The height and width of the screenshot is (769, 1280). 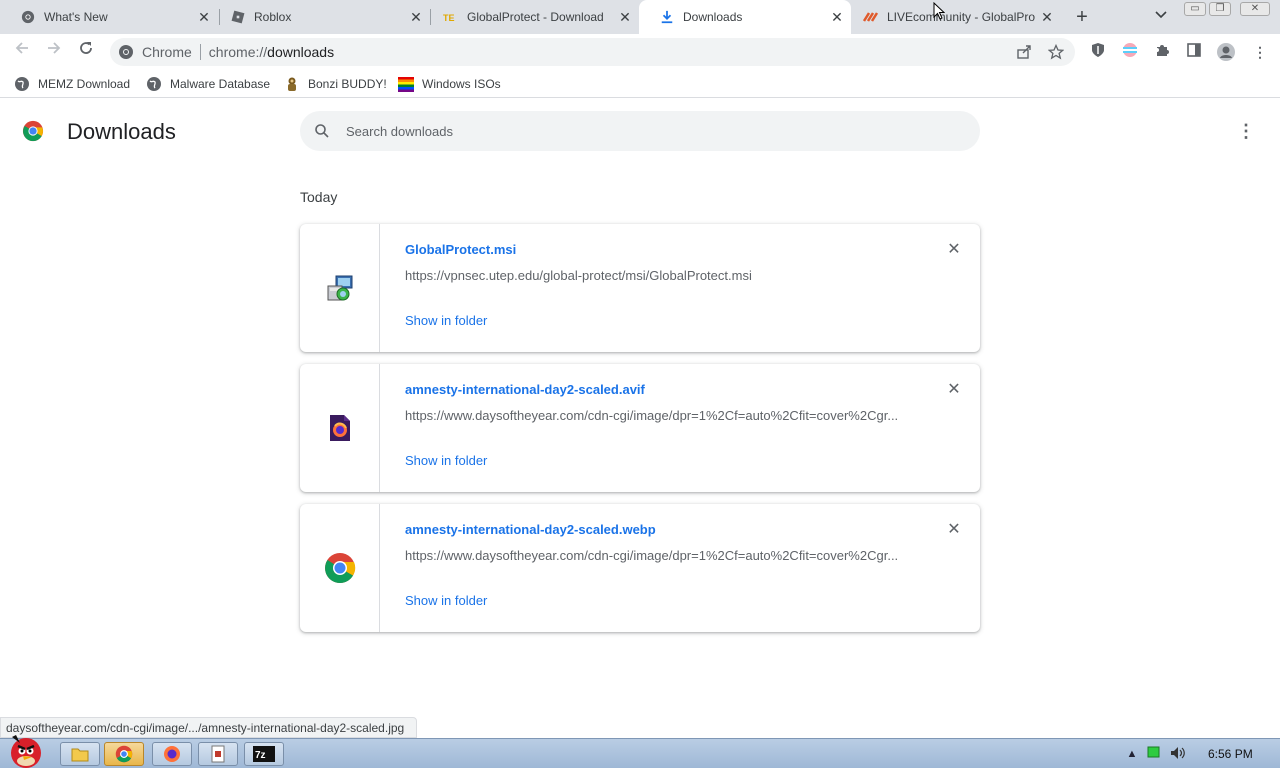 I want to click on bookmark-memz: MEMZ Download, so click(x=72, y=84).